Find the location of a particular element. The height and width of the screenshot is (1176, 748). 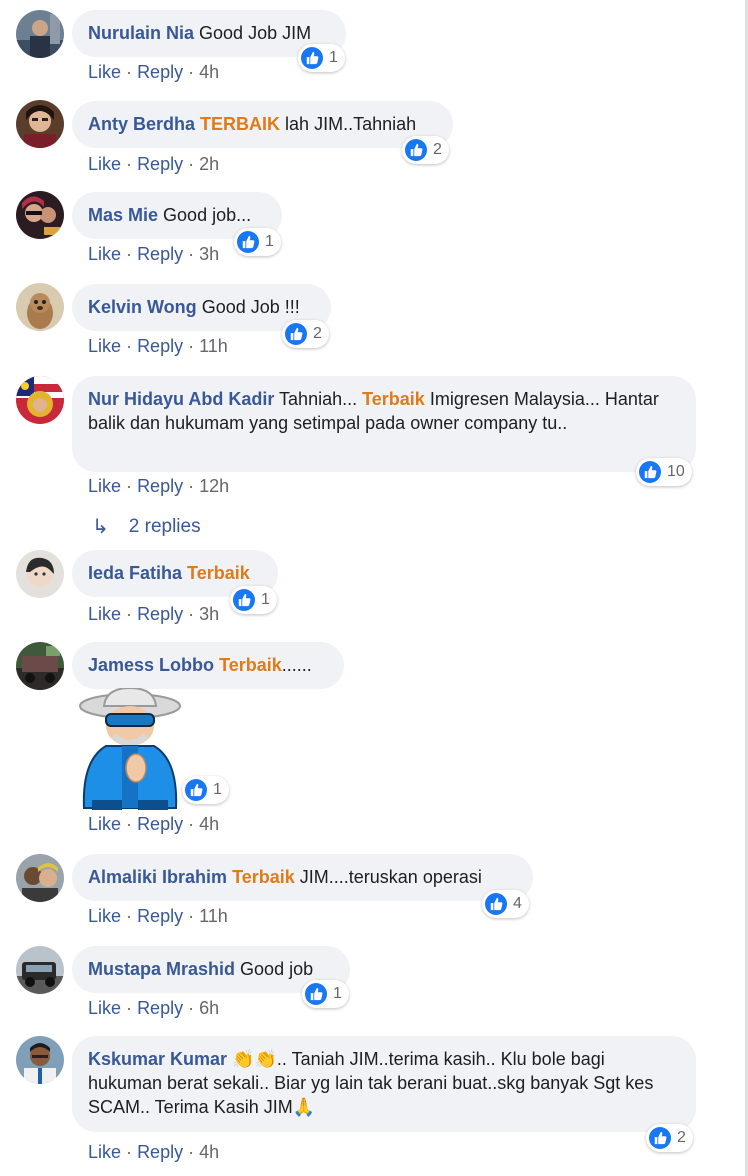

comment-actions: Like · Reply · 11h is located at coordinates (158, 346).